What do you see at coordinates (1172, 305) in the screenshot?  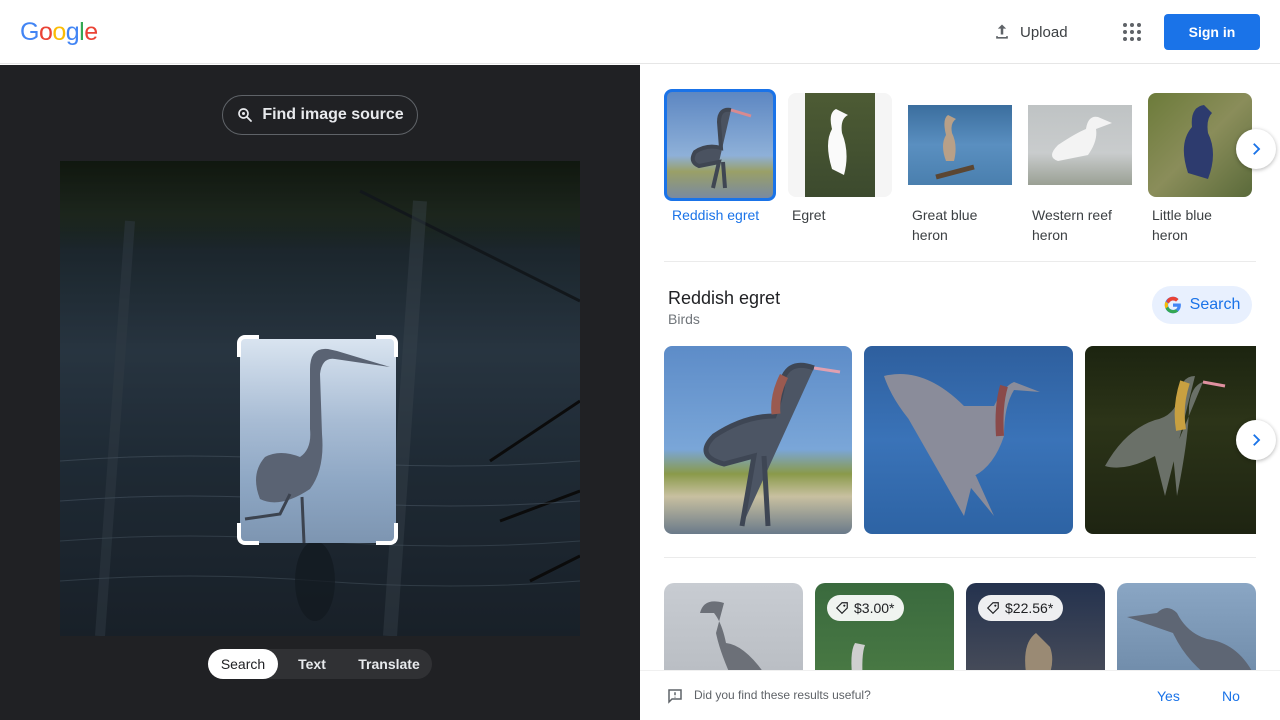 I see `google-g-icon` at bounding box center [1172, 305].